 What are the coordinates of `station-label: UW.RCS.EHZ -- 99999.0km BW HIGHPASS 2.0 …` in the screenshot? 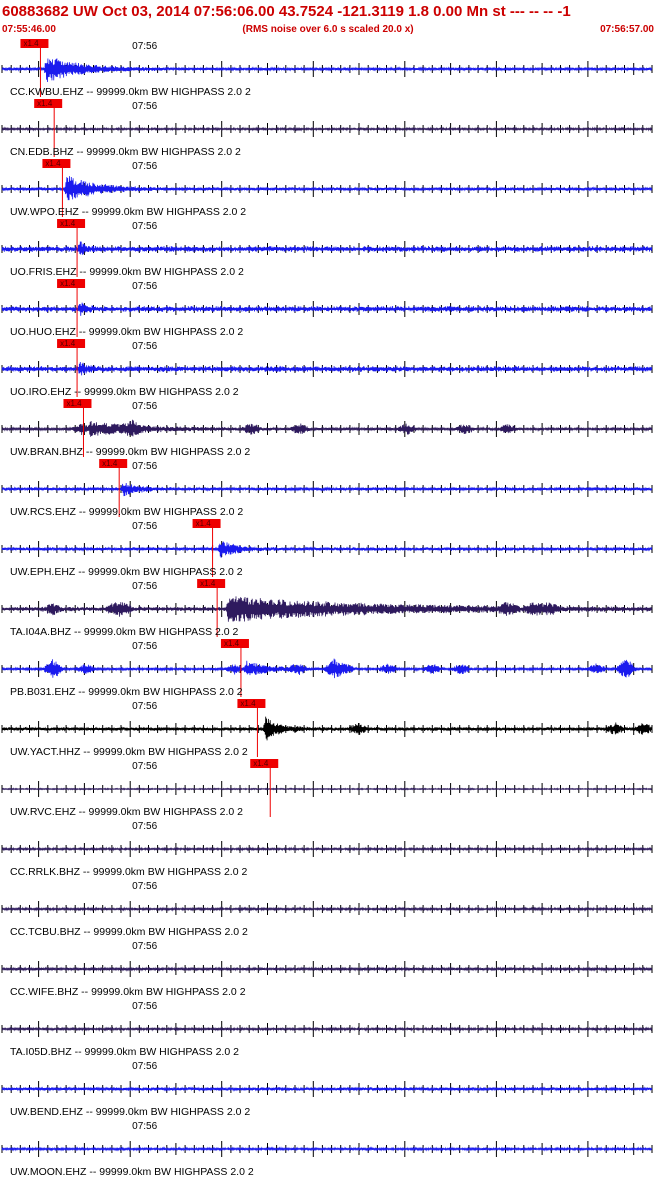 It's located at (126, 512).